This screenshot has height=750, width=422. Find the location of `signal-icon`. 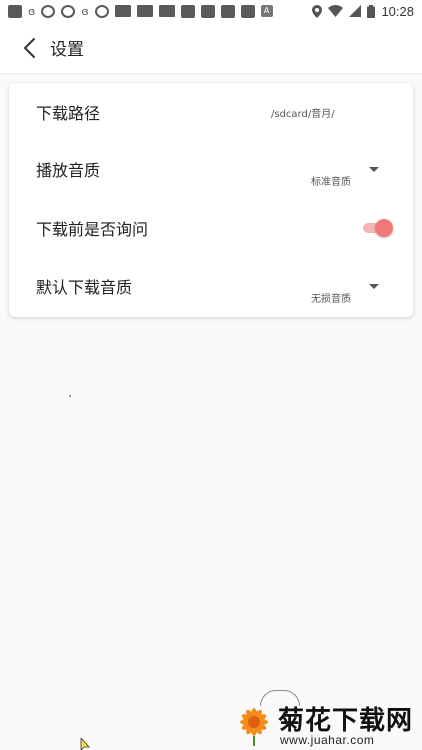

signal-icon is located at coordinates (355, 11).